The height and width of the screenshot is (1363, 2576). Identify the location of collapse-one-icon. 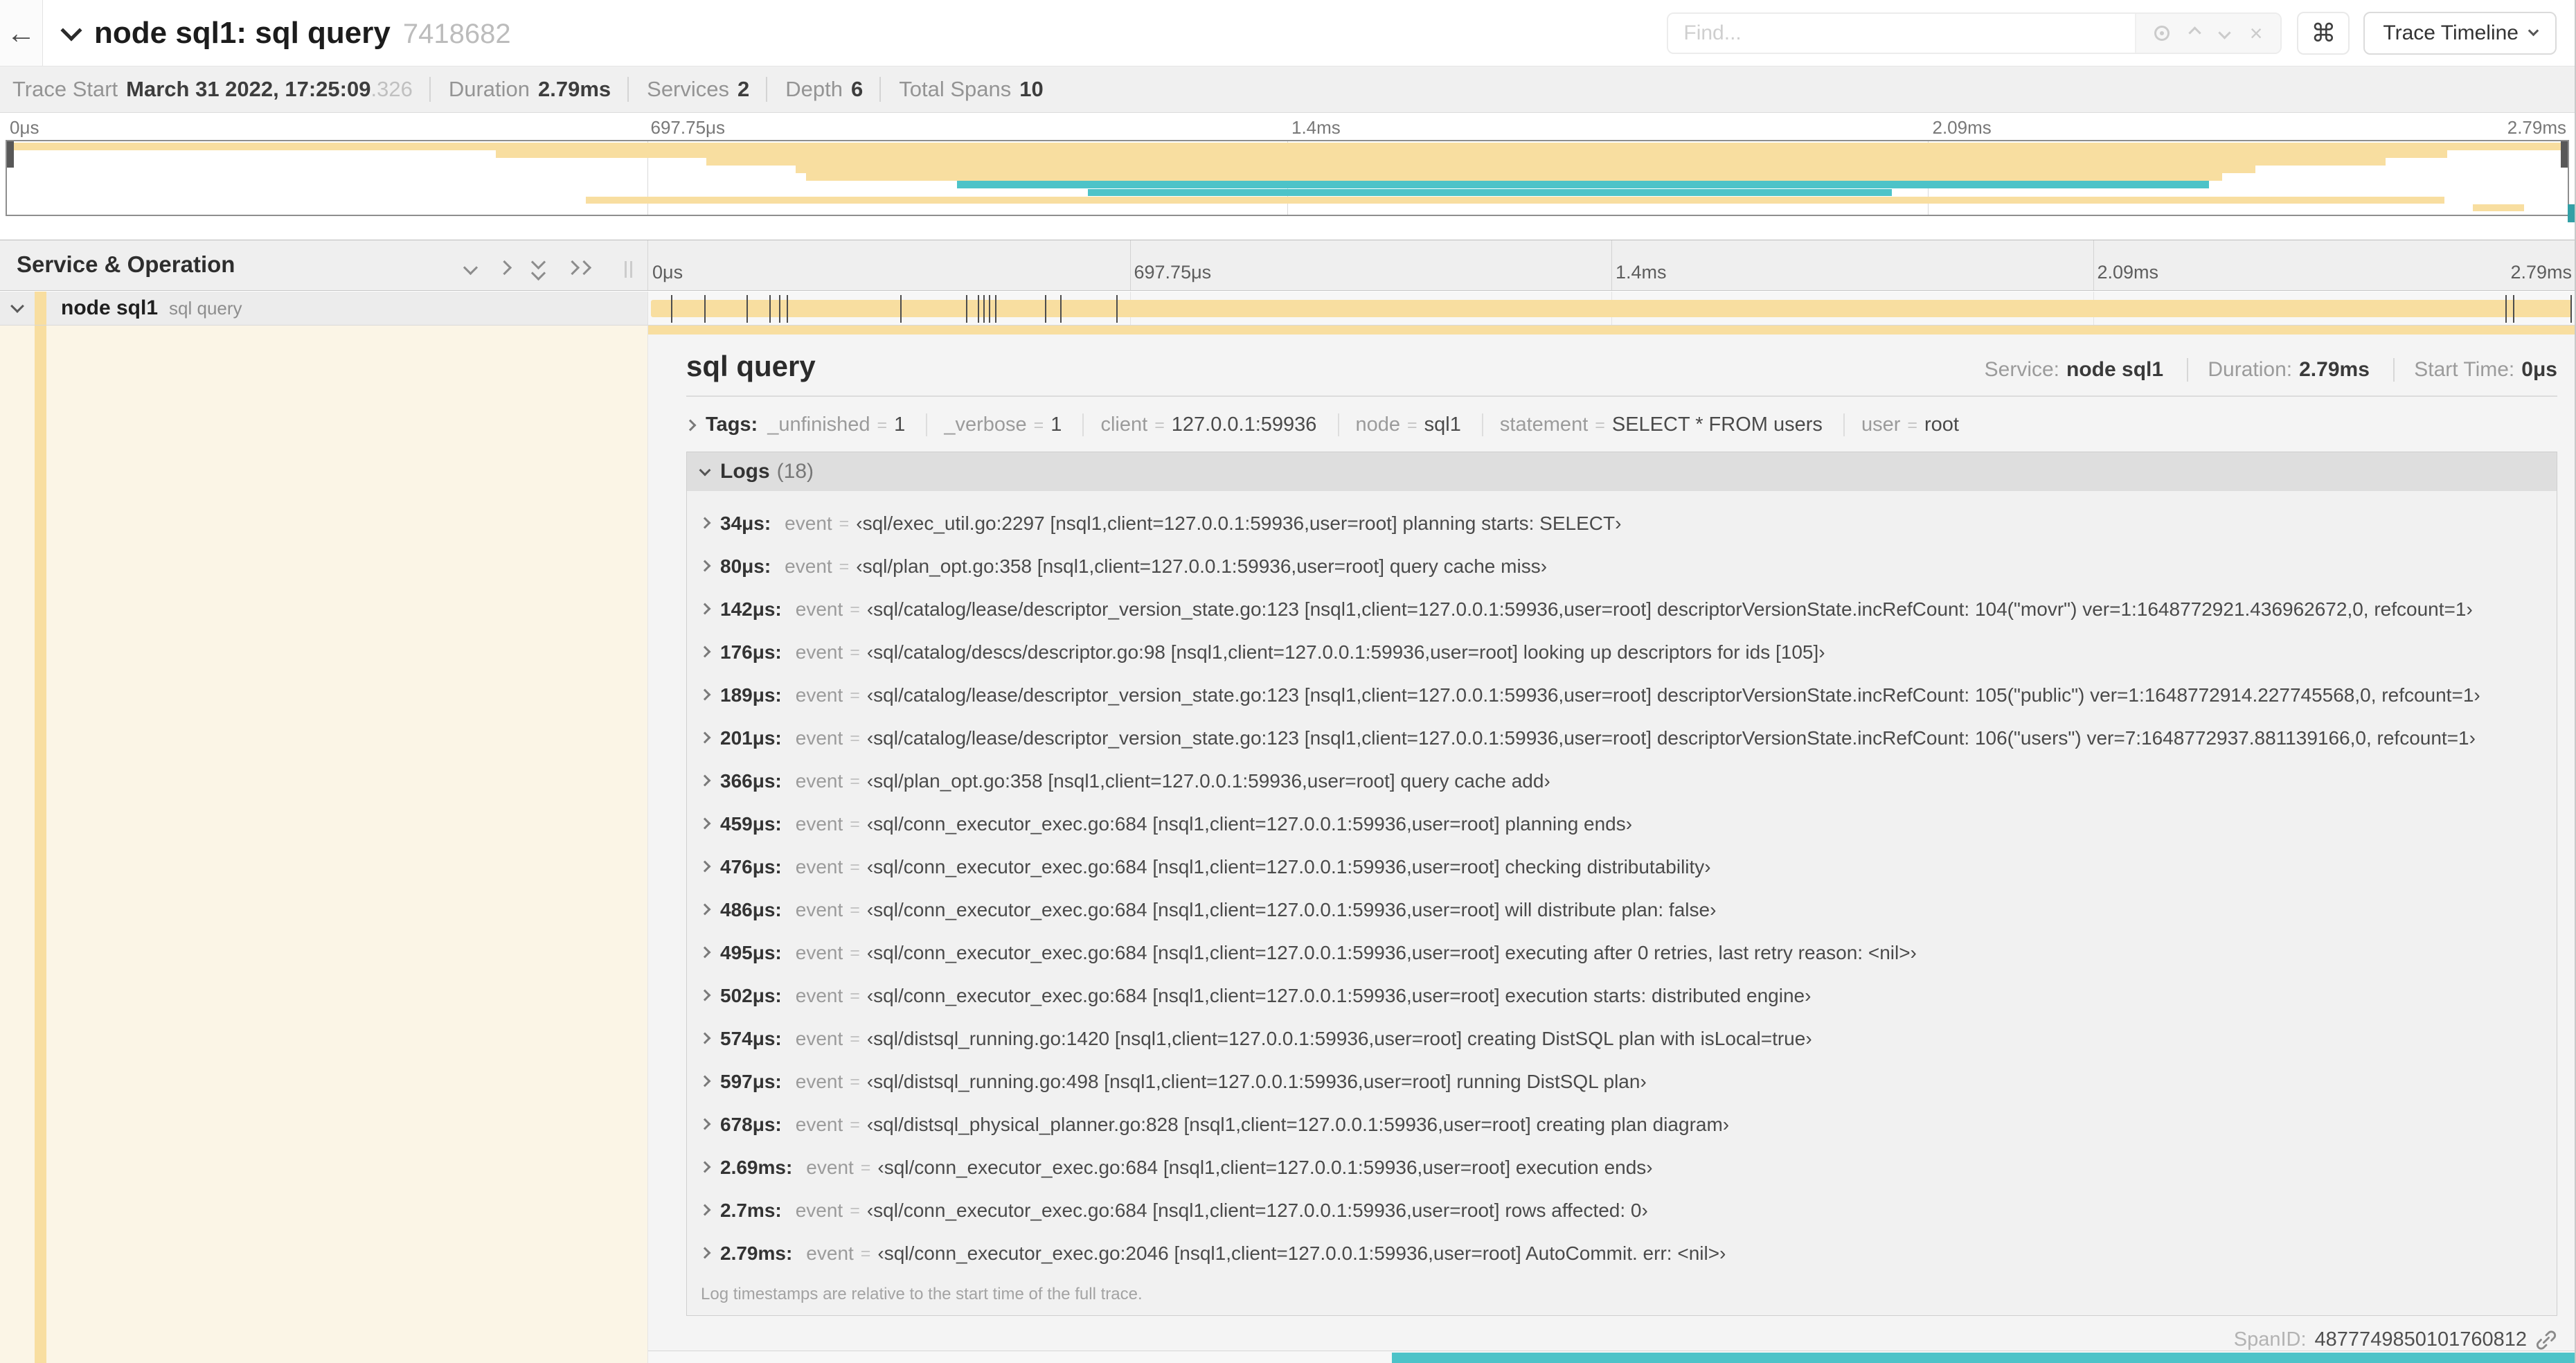
(471, 268).